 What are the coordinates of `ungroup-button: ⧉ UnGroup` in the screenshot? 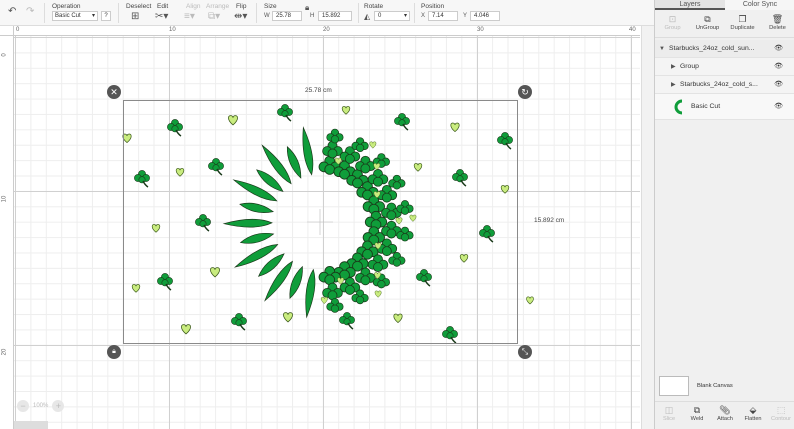 It's located at (707, 24).